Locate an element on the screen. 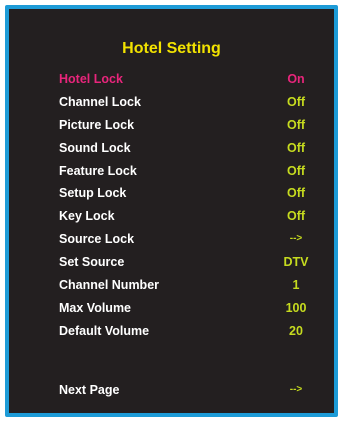 The height and width of the screenshot is (422, 343). menu-item-default-volume: Default Volume 20 is located at coordinates (189, 331).